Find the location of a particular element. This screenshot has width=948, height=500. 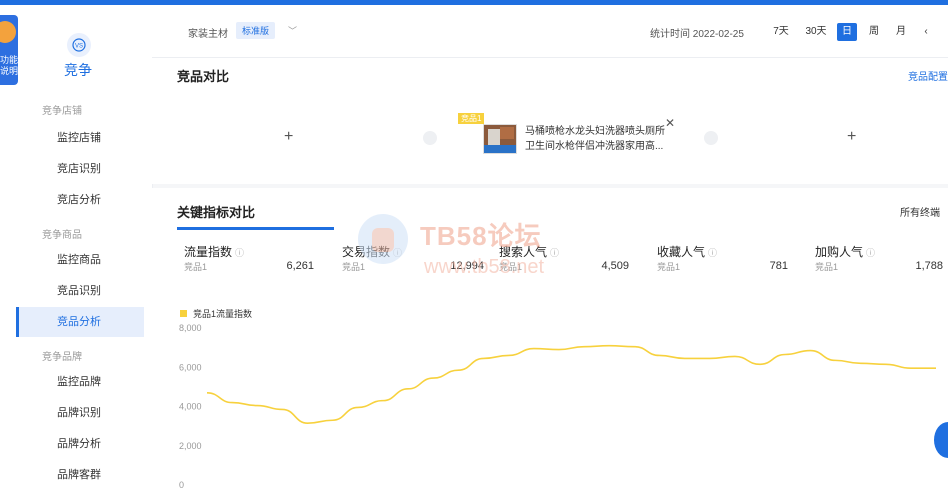

sidebar-item-brand-identify: 品牌识别 is located at coordinates (80, 413).